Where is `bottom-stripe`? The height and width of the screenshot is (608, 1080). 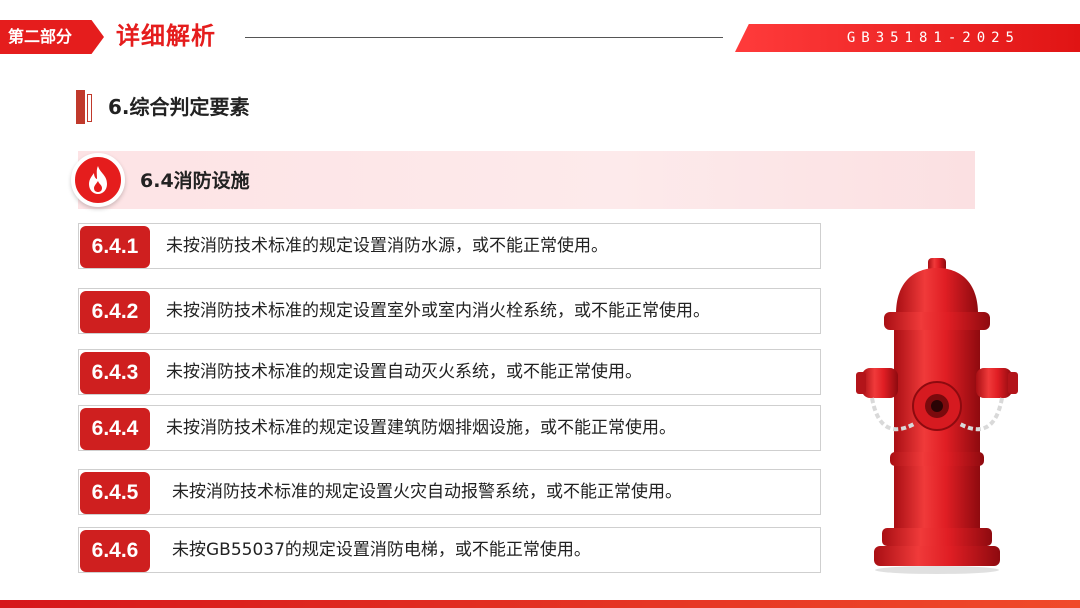 bottom-stripe is located at coordinates (540, 604).